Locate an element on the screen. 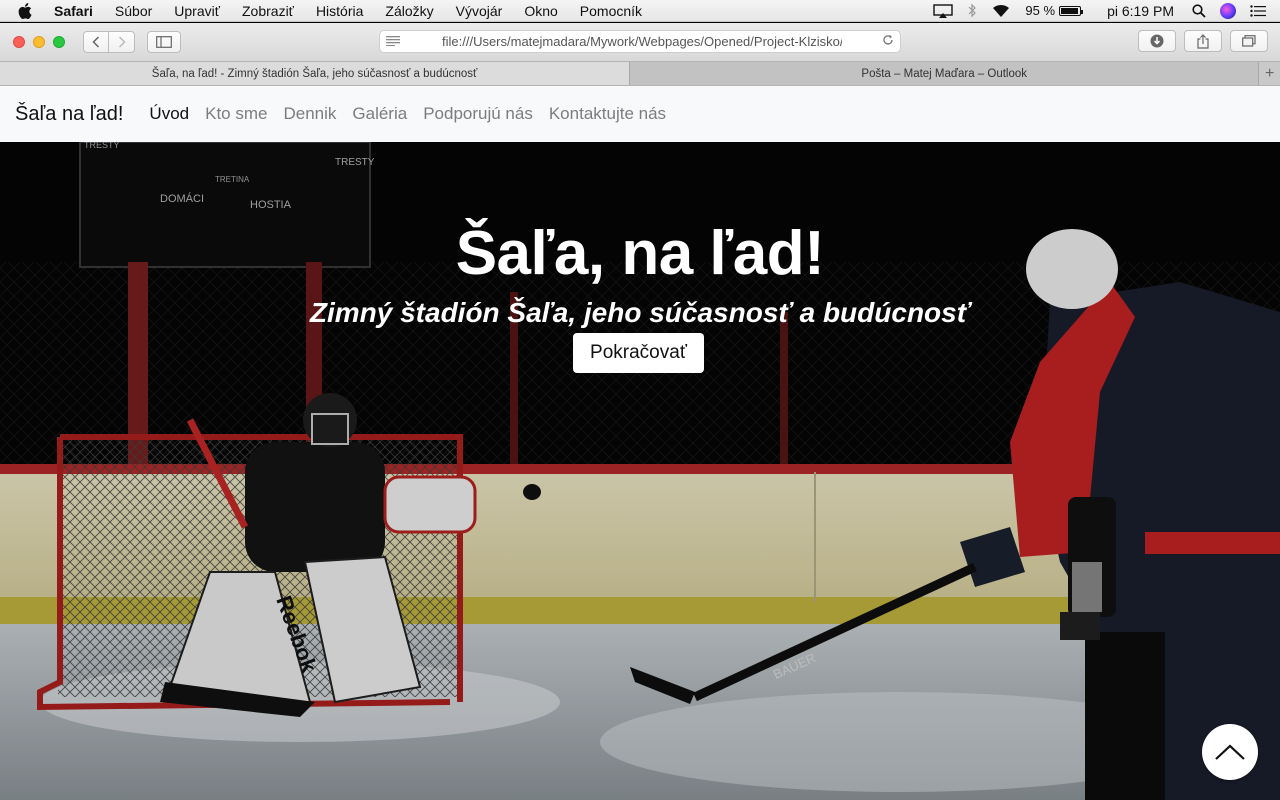 The image size is (1280, 800). downloads-button is located at coordinates (1157, 41).